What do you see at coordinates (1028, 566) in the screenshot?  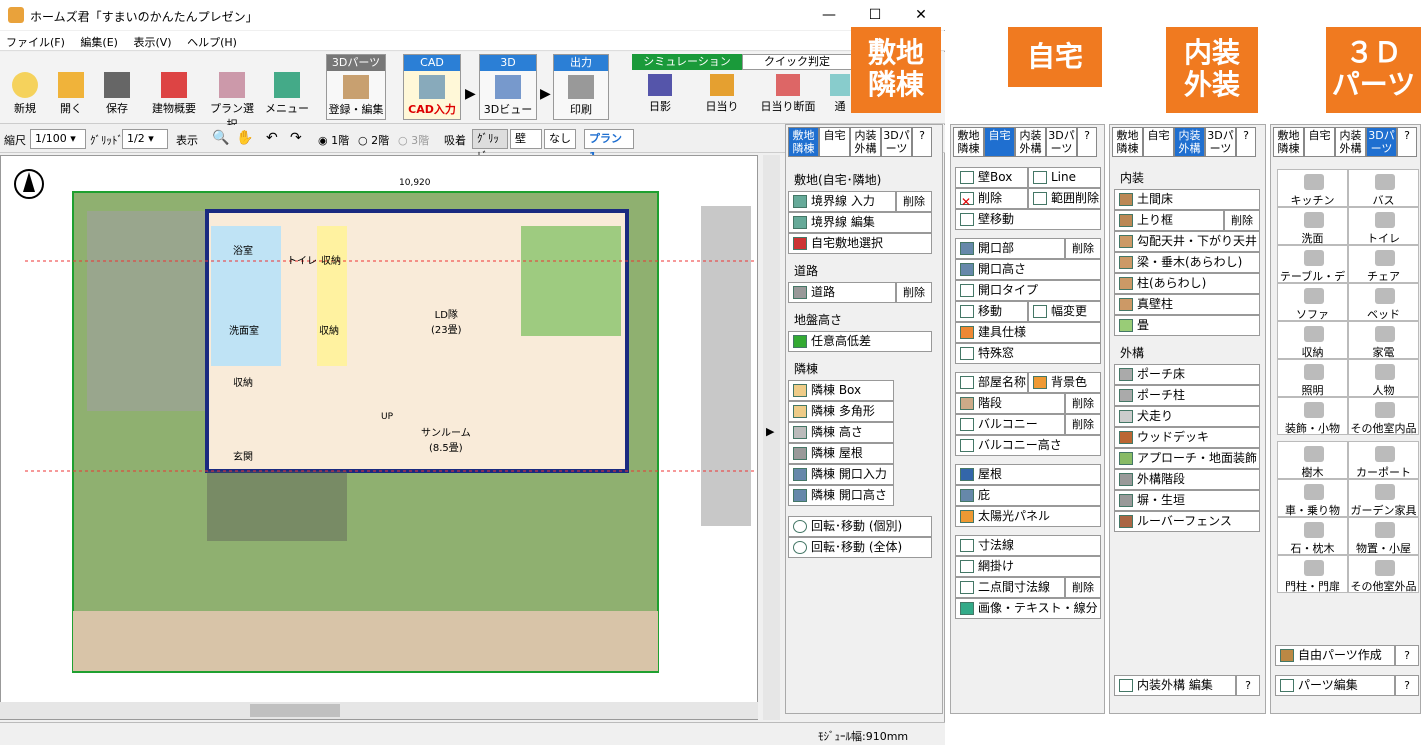 I see `hatching-button: 網掛け` at bounding box center [1028, 566].